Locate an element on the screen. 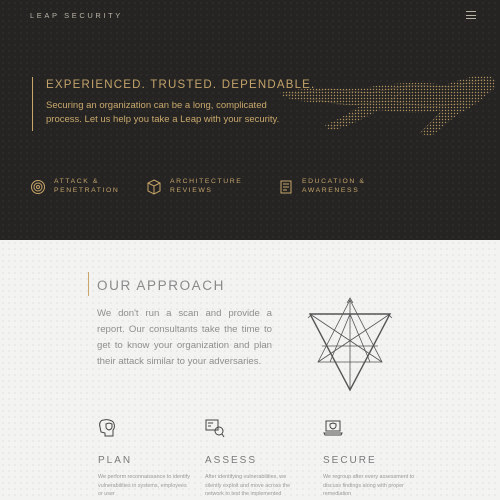 The height and width of the screenshot is (500, 500). service-attack-penetration: ATTACK & PENETRATION is located at coordinates (87, 186).